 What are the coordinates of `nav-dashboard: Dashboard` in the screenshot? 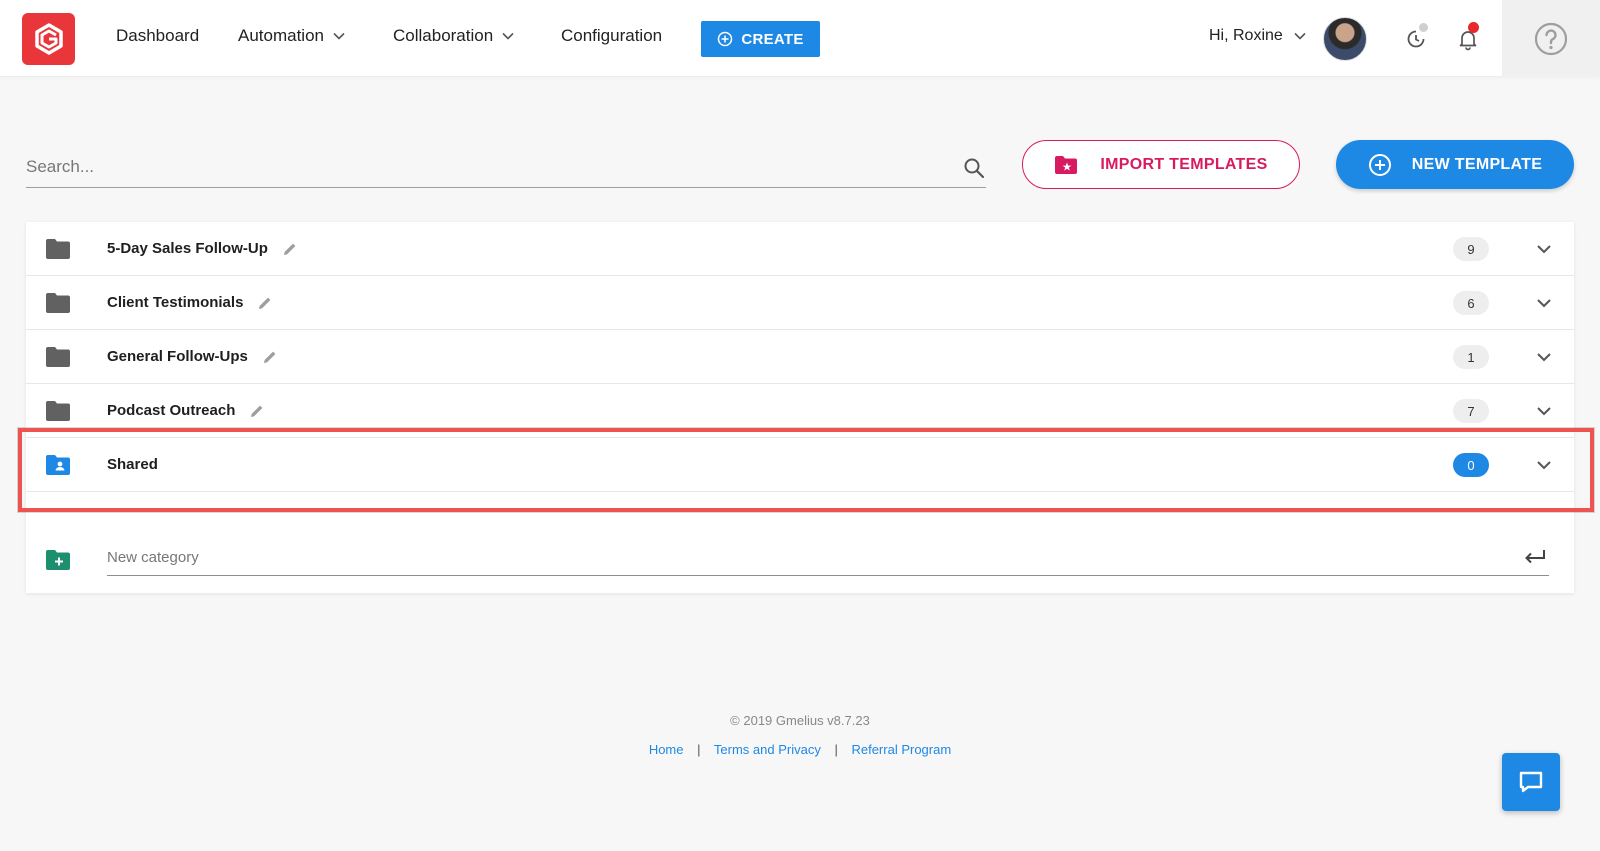 It's located at (157, 36).